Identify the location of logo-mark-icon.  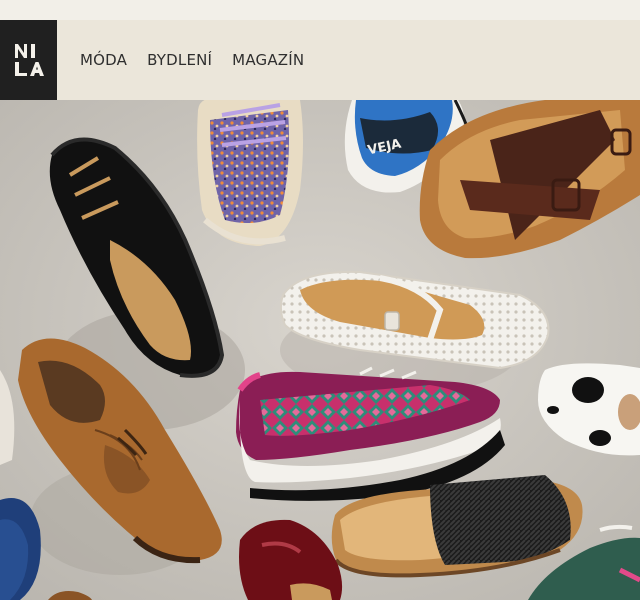
(29, 60).